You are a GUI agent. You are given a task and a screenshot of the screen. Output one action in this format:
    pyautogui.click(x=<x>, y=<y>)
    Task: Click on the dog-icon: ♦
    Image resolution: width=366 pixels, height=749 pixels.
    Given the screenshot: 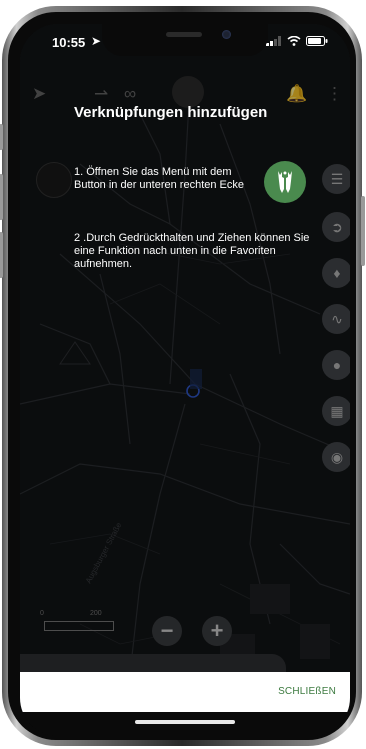 What is the action you would take?
    pyautogui.click(x=337, y=273)
    